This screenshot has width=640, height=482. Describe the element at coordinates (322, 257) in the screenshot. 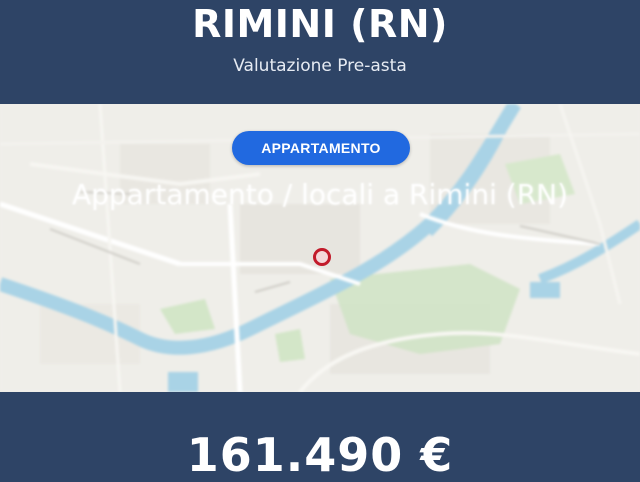

I see `location-pin-icon` at that location.